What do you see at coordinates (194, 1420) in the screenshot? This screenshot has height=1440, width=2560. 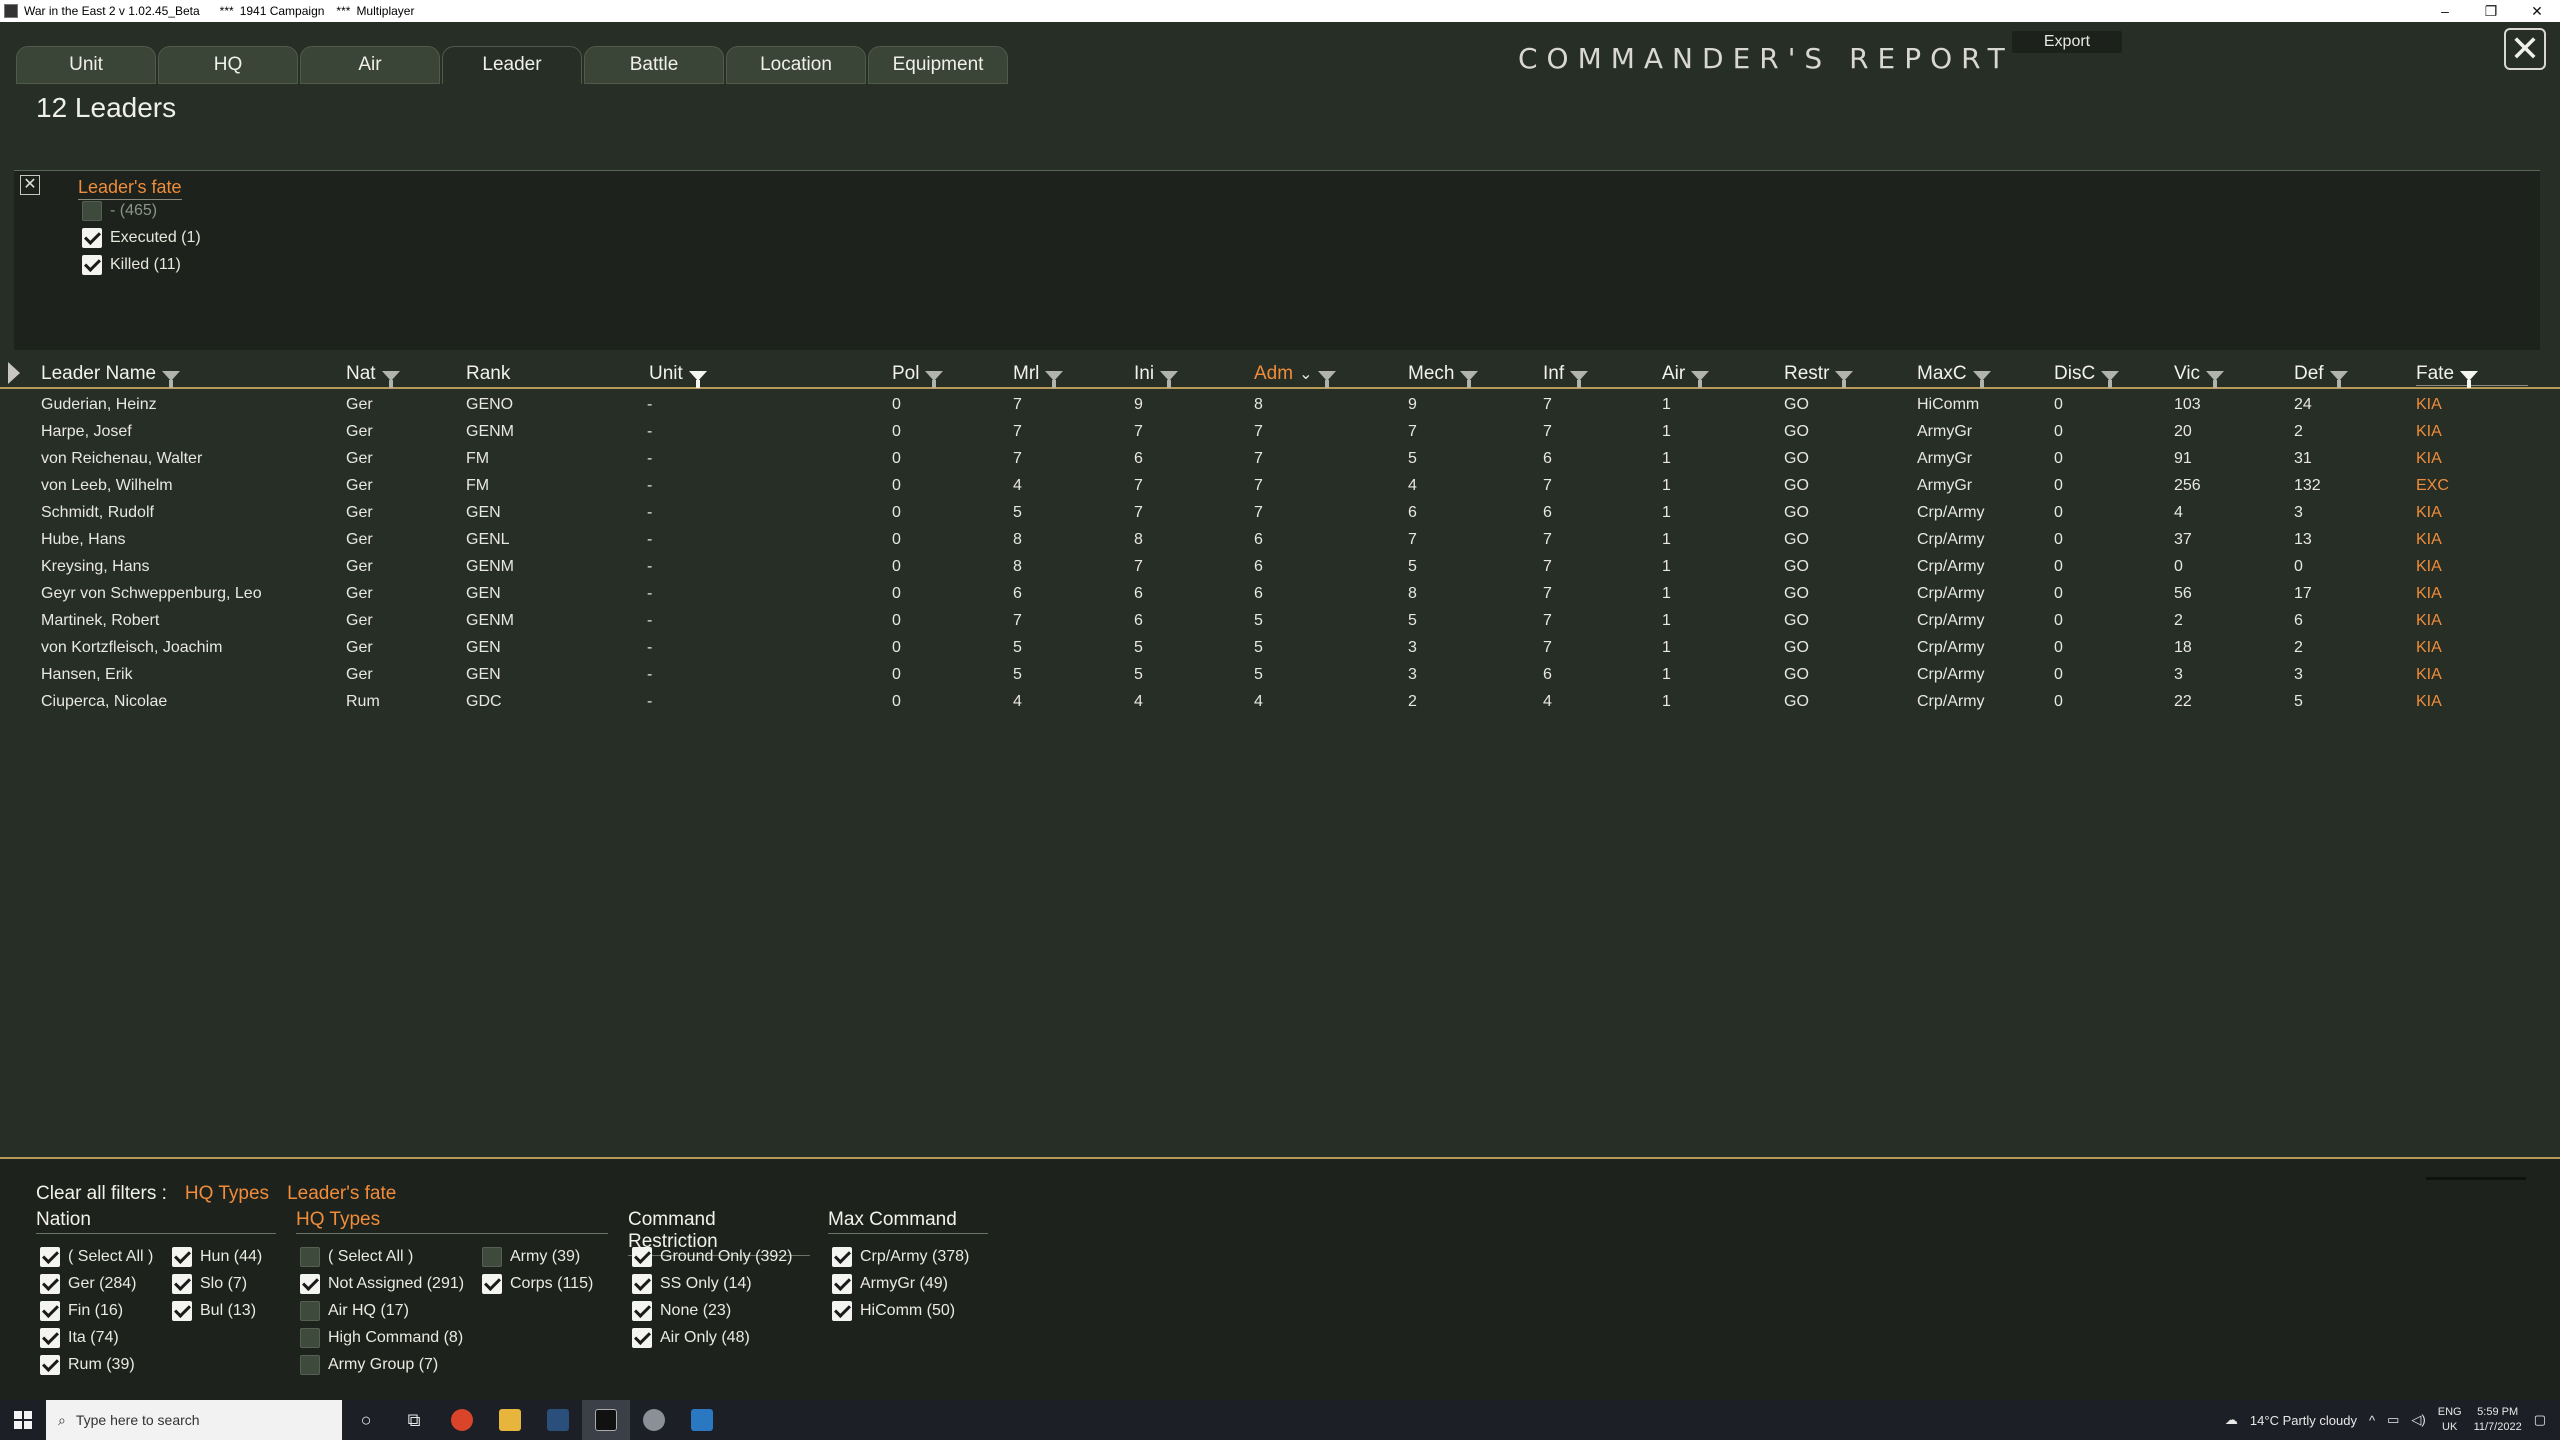 I see `taskbar-search: ⌕ Type here to search` at bounding box center [194, 1420].